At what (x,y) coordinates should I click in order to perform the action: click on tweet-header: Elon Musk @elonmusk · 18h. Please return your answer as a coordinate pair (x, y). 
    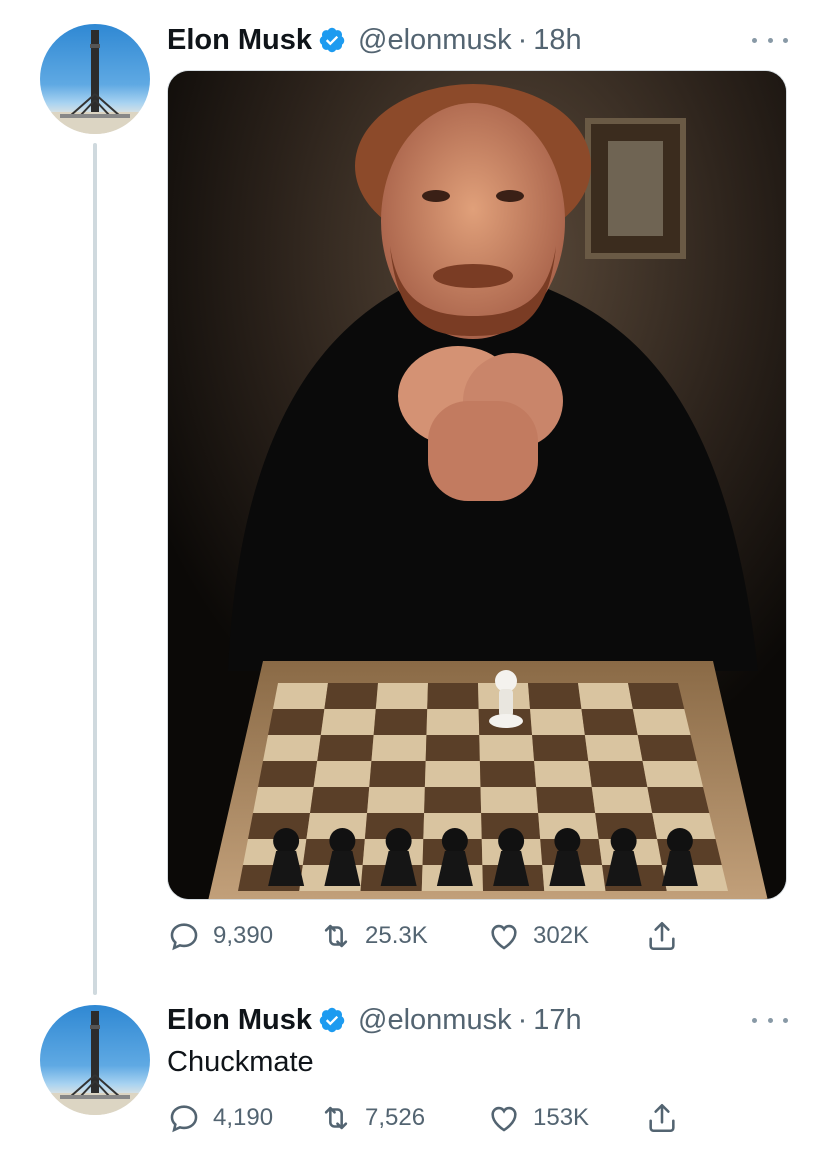
    Looking at the image, I should click on (374, 40).